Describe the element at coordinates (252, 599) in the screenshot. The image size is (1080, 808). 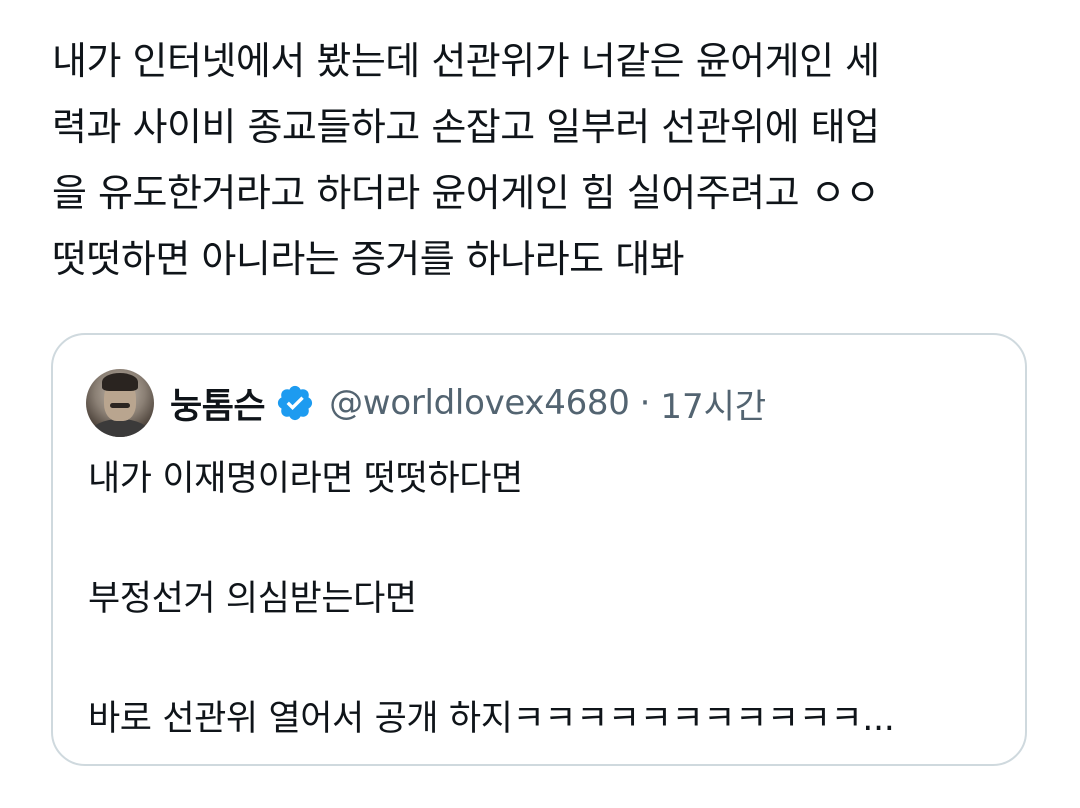
I see `quoted-line-2: 부정선거 의심받는다면` at that location.